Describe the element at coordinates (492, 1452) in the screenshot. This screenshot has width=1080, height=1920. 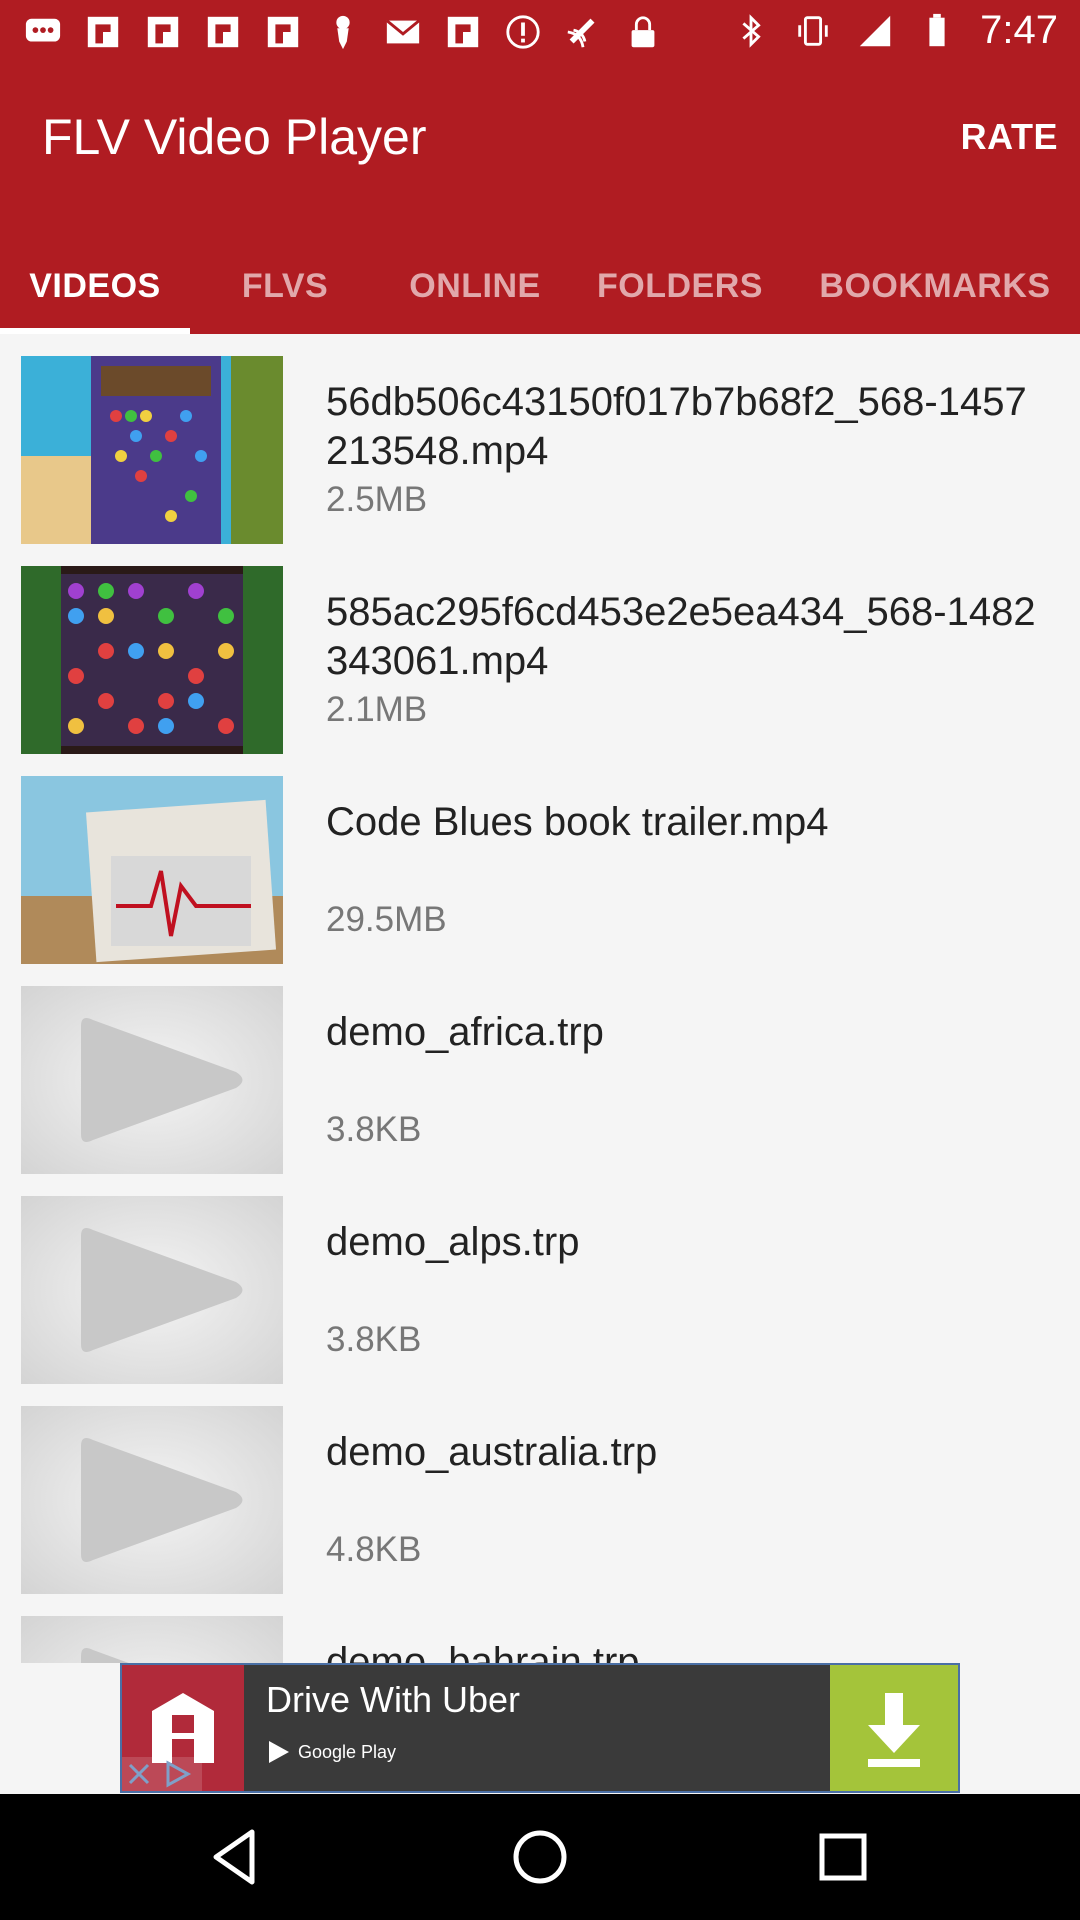
I see `video-name: demo_australia.trp` at that location.